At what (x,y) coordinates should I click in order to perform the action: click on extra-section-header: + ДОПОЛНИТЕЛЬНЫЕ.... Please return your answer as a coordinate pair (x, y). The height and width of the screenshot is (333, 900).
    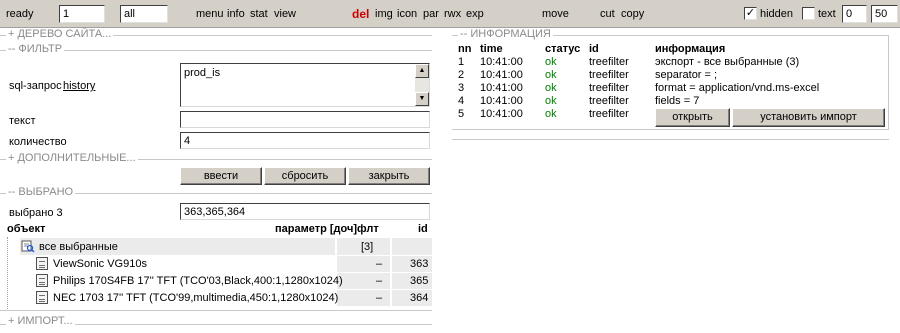
    Looking at the image, I should click on (72, 158).